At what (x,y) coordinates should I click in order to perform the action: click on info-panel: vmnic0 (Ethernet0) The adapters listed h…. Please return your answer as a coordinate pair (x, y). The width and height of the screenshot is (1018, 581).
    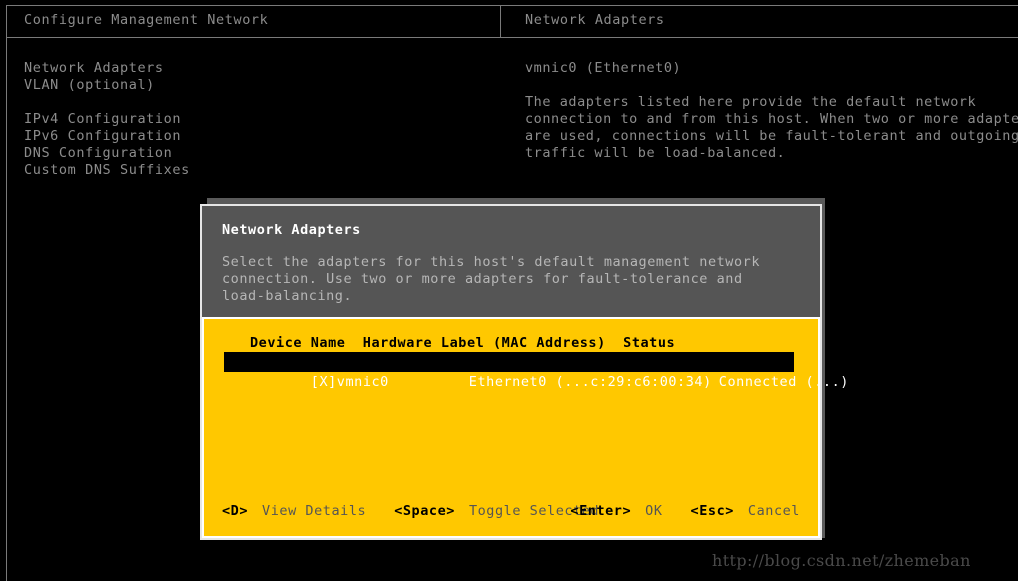
    Looking at the image, I should click on (771, 111).